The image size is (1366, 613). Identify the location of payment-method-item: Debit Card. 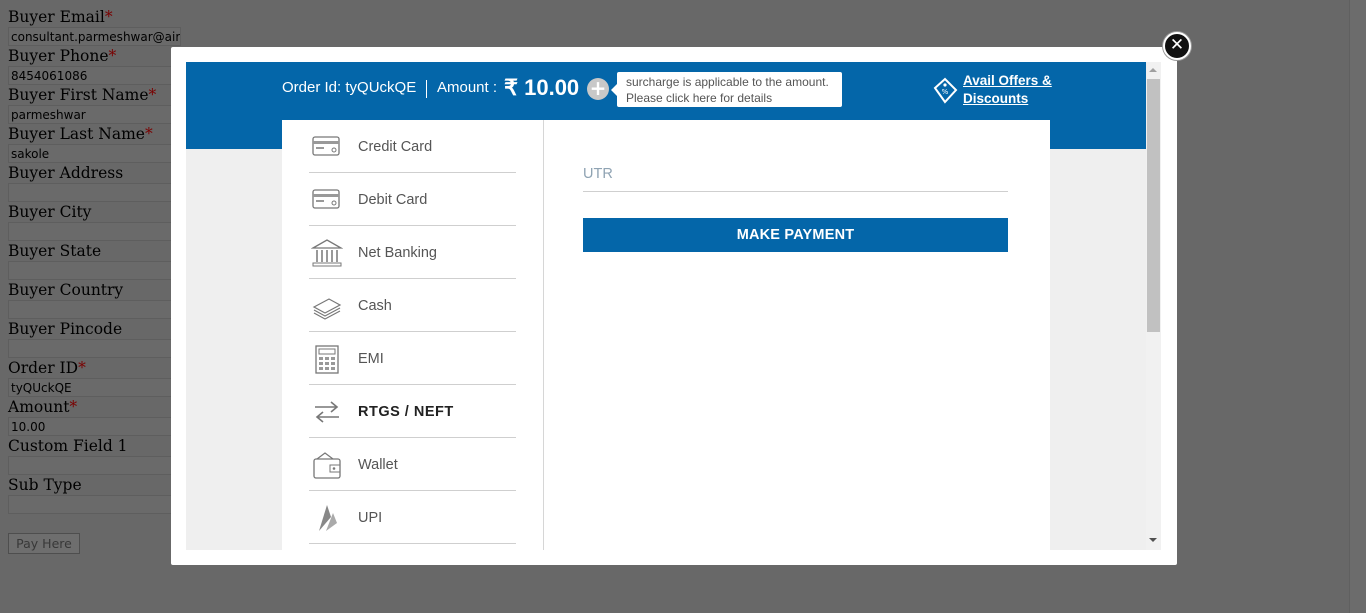
(412, 199).